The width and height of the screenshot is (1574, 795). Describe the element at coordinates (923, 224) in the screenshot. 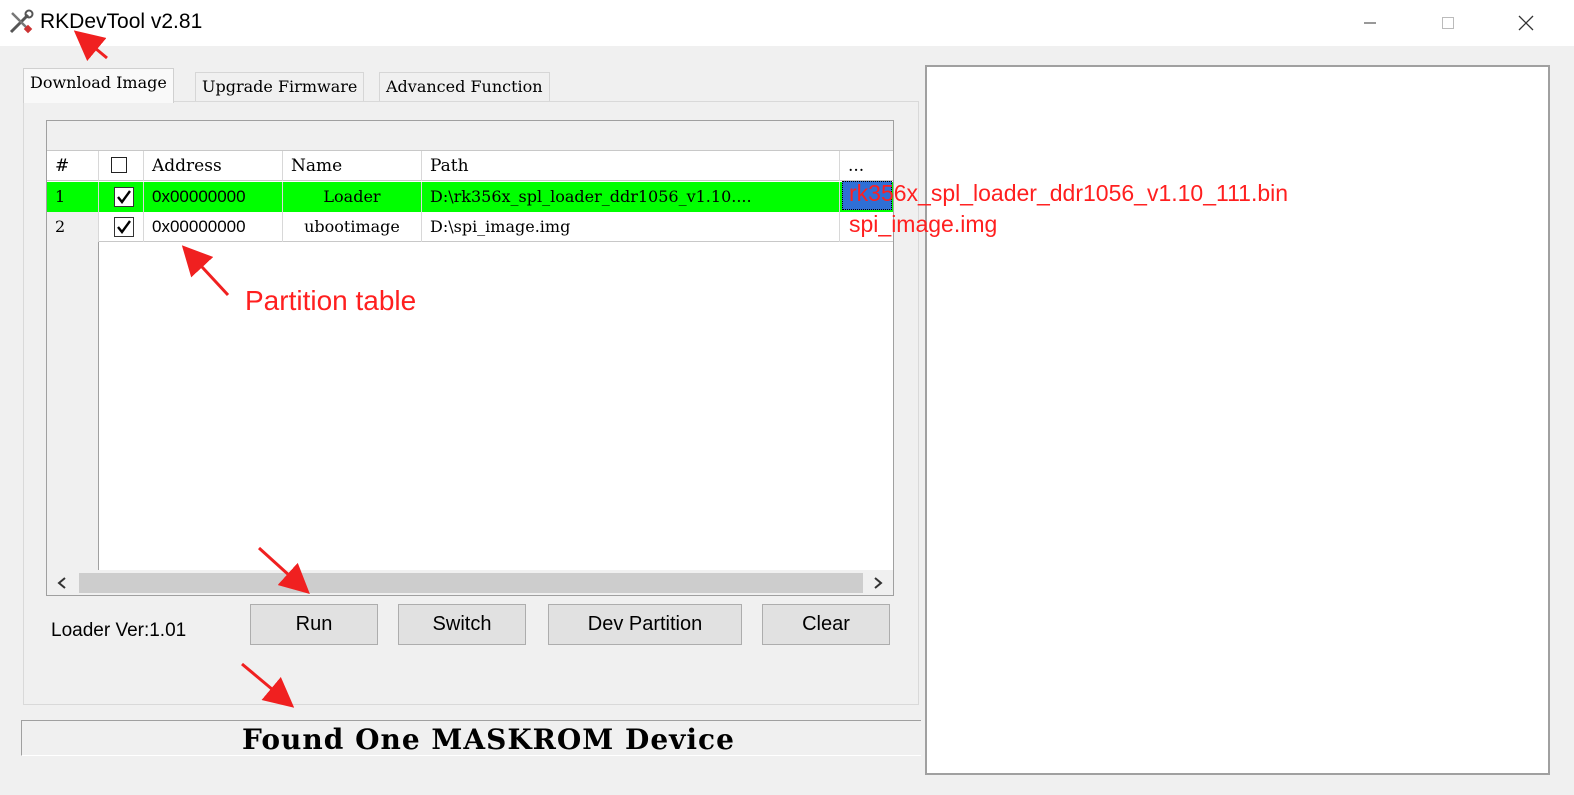

I see `annotation-image-file: spi_image.img` at that location.